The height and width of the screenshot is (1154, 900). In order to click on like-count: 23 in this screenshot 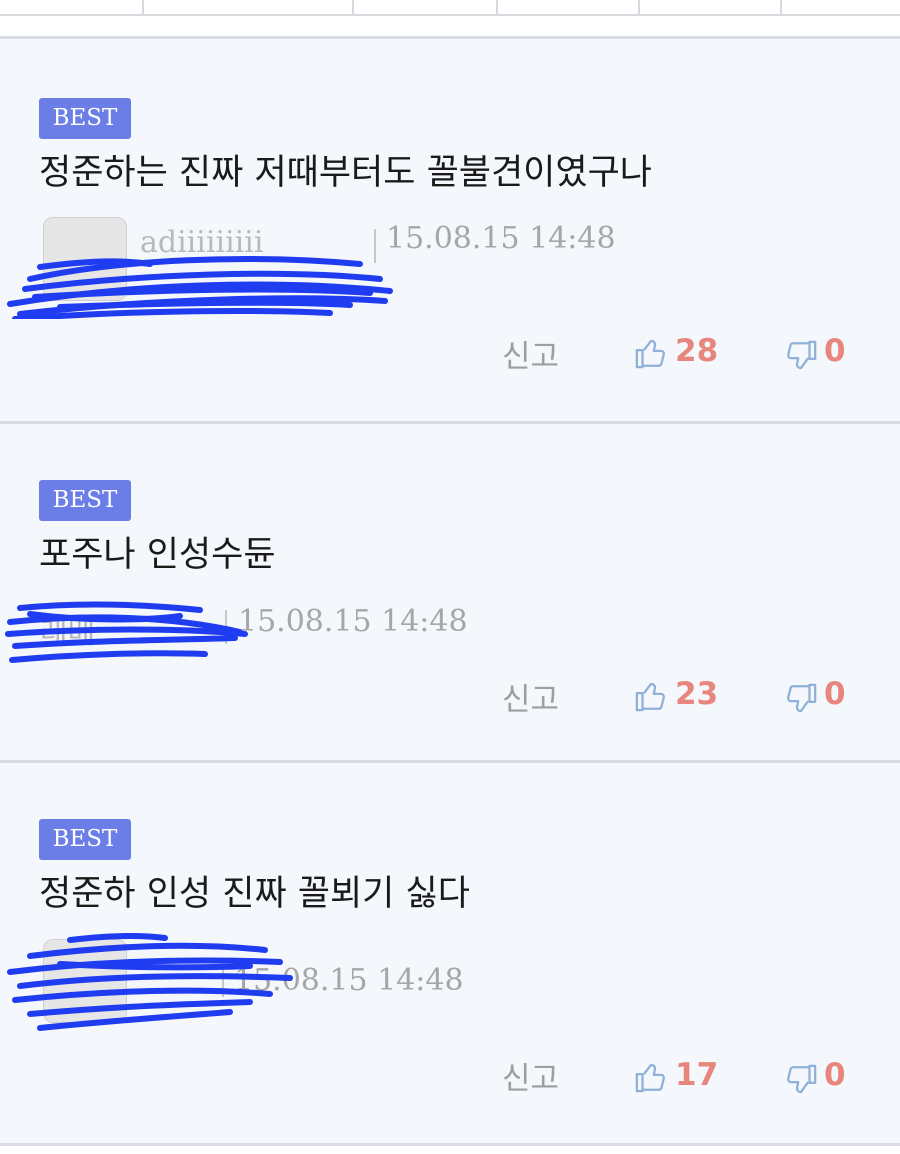, I will do `click(697, 694)`.